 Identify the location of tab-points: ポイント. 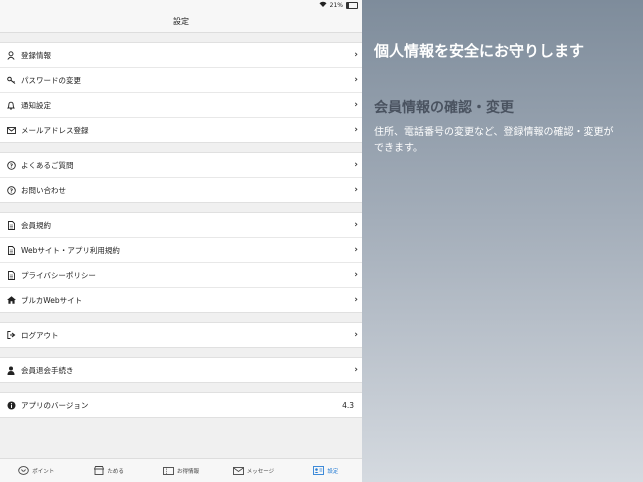
(36, 470).